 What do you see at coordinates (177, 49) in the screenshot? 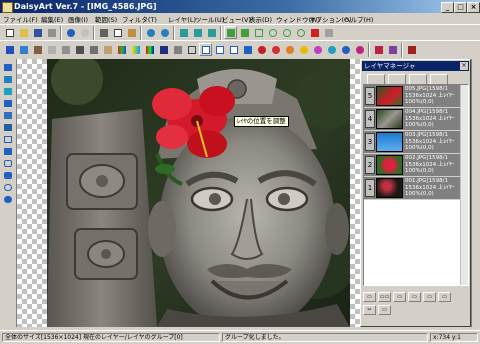
I see `levels-icon` at bounding box center [177, 49].